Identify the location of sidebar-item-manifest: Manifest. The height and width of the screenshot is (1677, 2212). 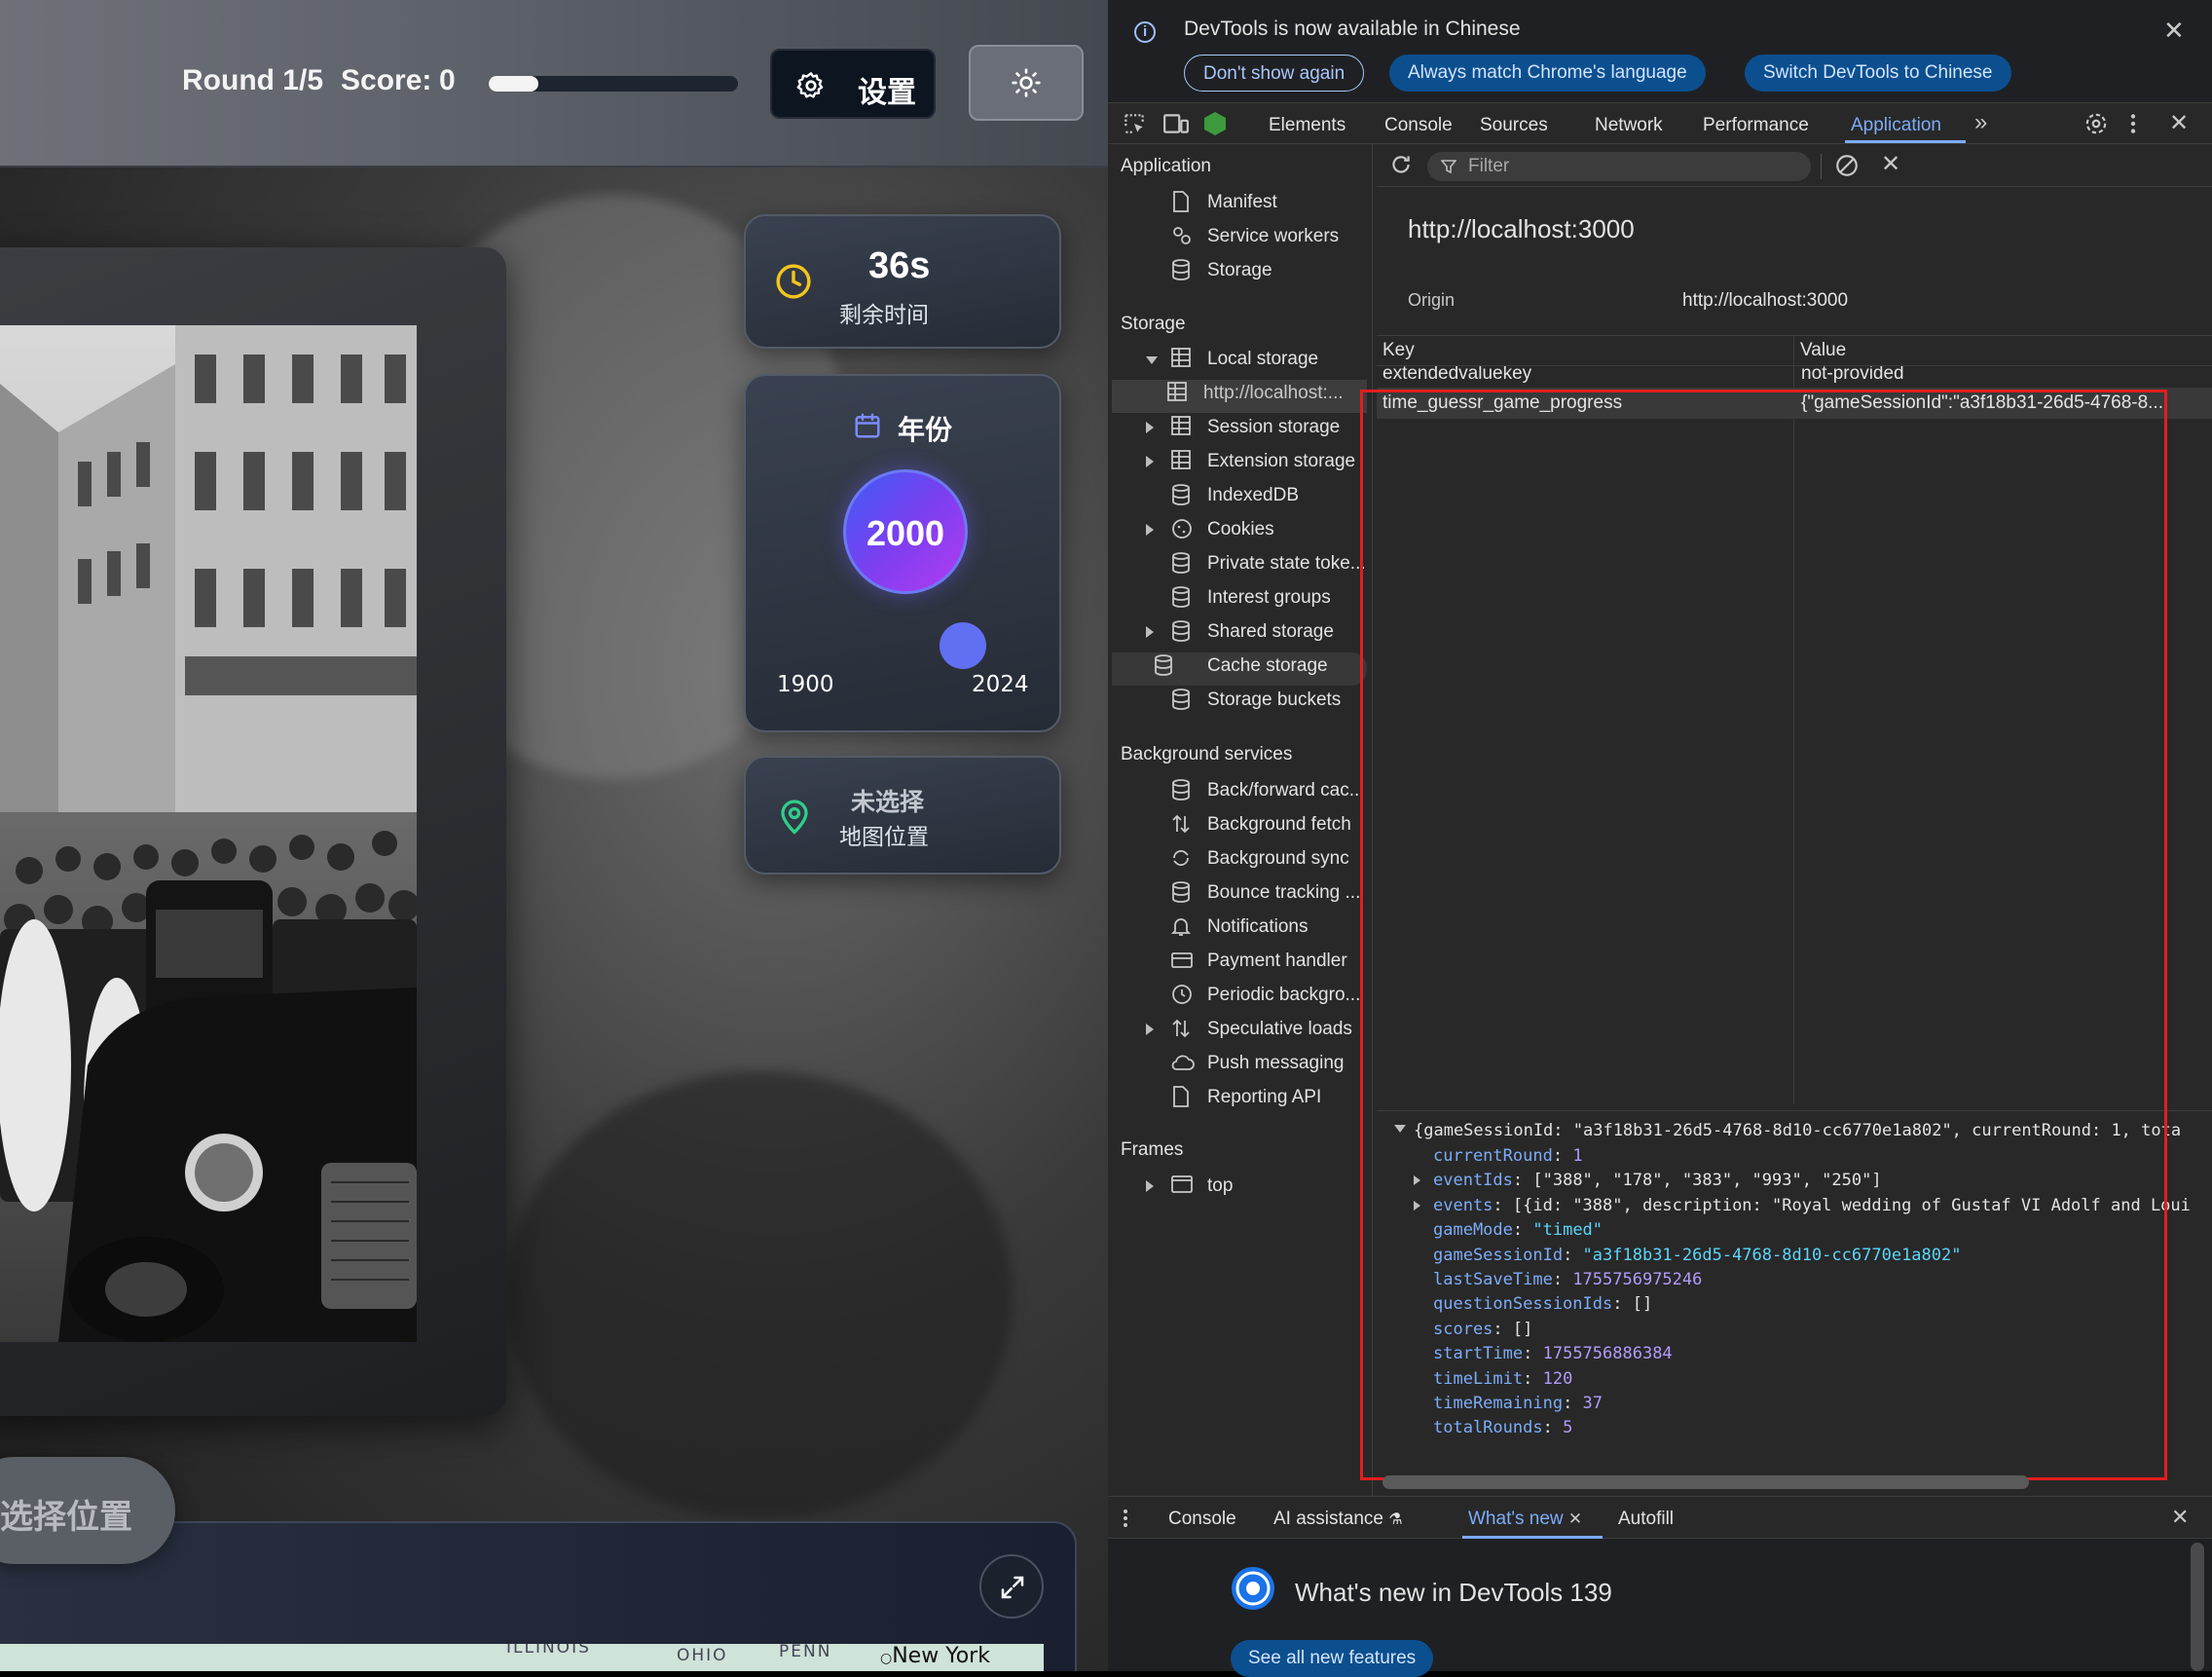
(1259, 205).